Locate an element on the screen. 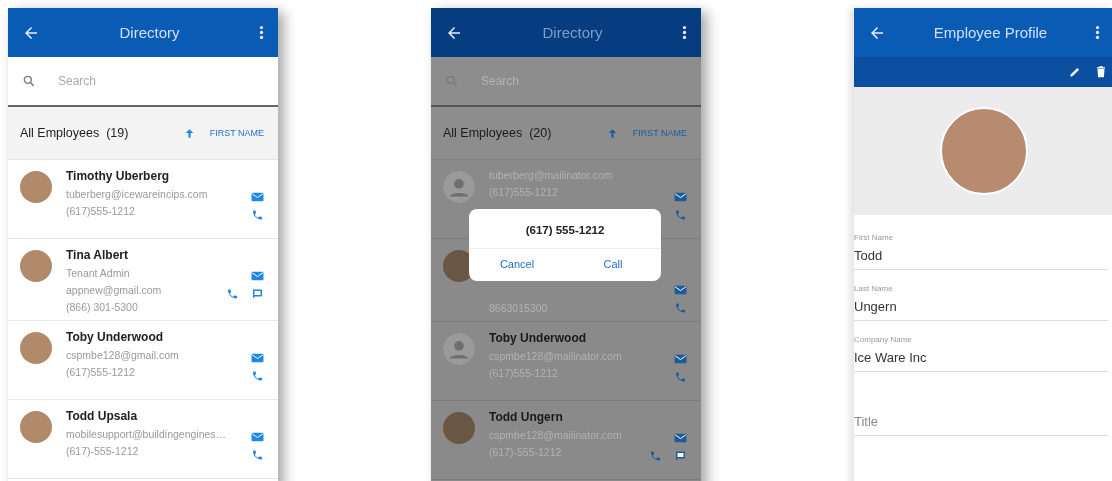 The height and width of the screenshot is (481, 1112). employee-email: appnew@gmail.com is located at coordinates (114, 290).